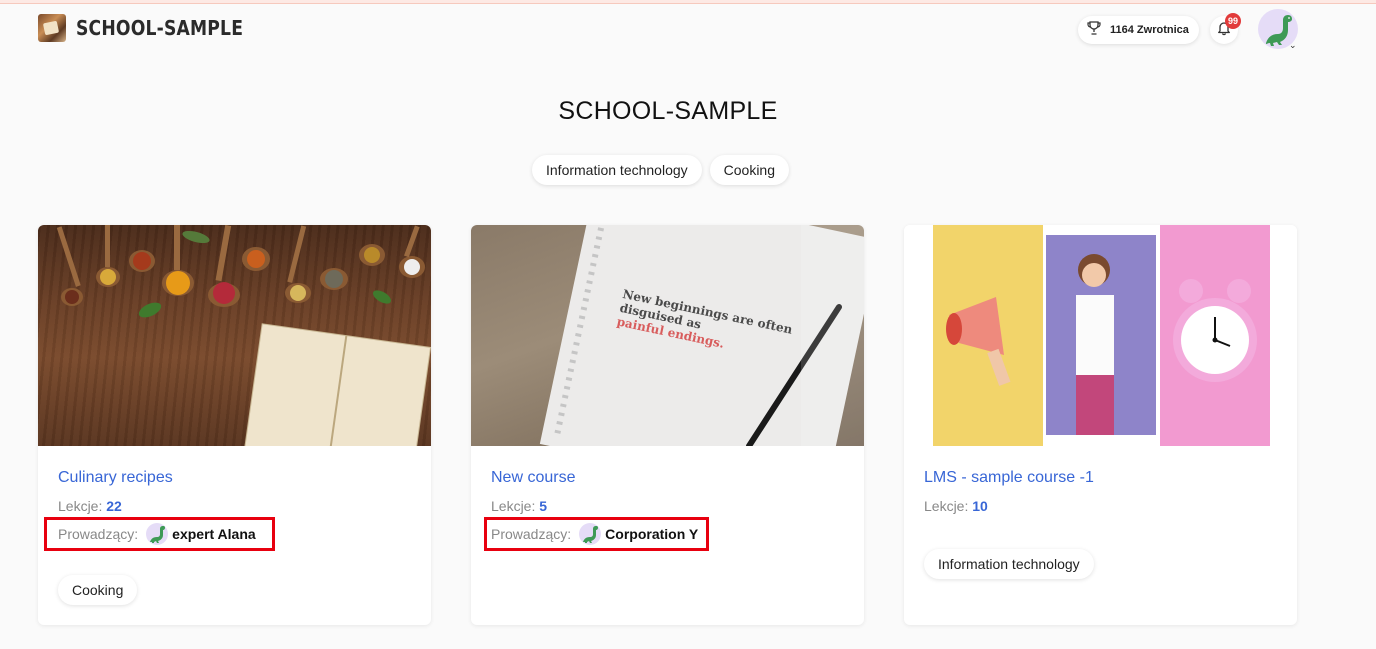 The image size is (1376, 649). I want to click on course-title: Culinary recipes, so click(115, 478).